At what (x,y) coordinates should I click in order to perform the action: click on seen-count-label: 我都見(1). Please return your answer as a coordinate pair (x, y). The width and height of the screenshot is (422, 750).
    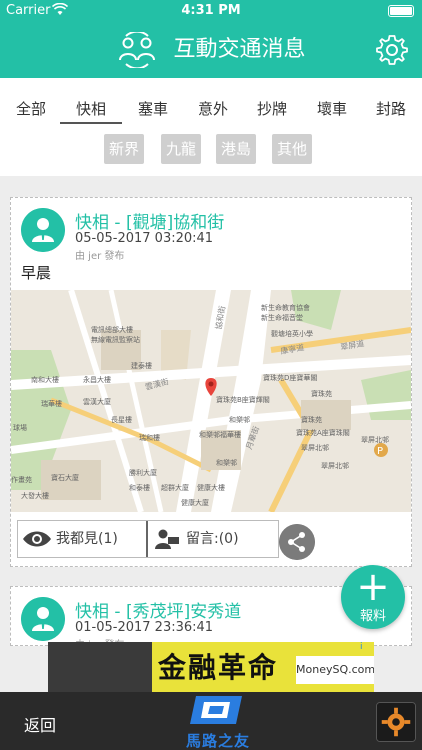
    Looking at the image, I should click on (87, 539).